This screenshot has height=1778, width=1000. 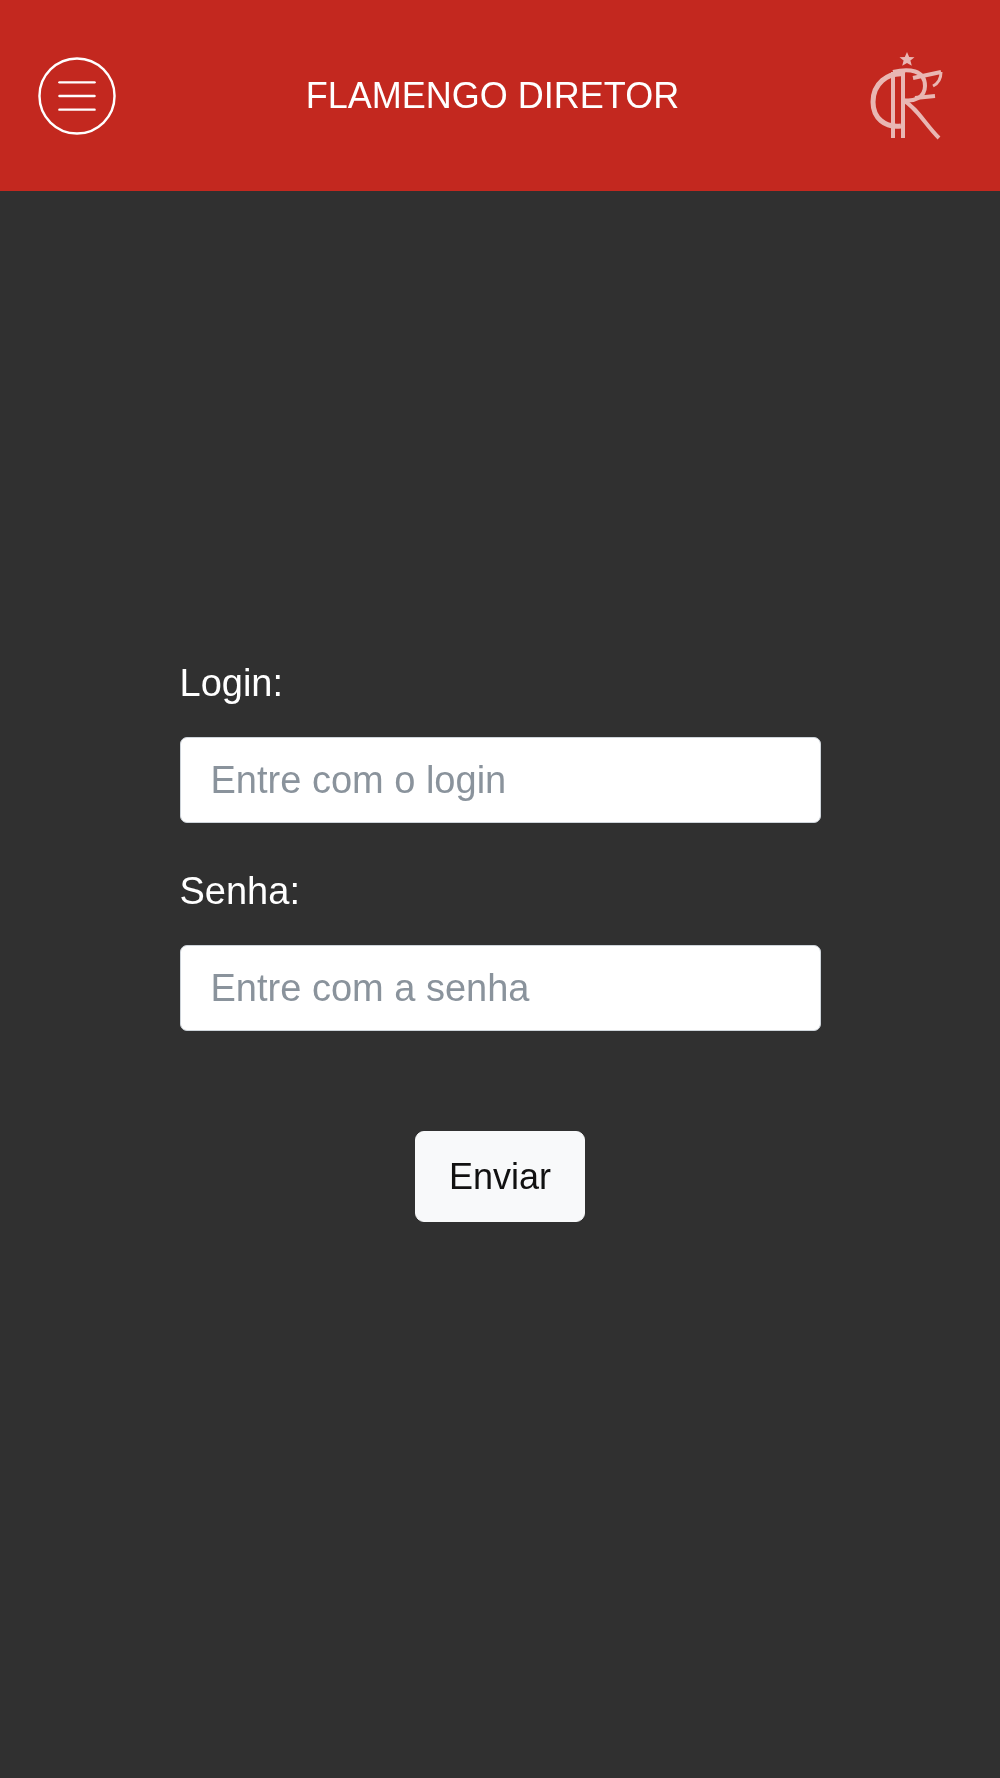 What do you see at coordinates (492, 95) in the screenshot?
I see `app-title: FLAMENGO DIRETOR` at bounding box center [492, 95].